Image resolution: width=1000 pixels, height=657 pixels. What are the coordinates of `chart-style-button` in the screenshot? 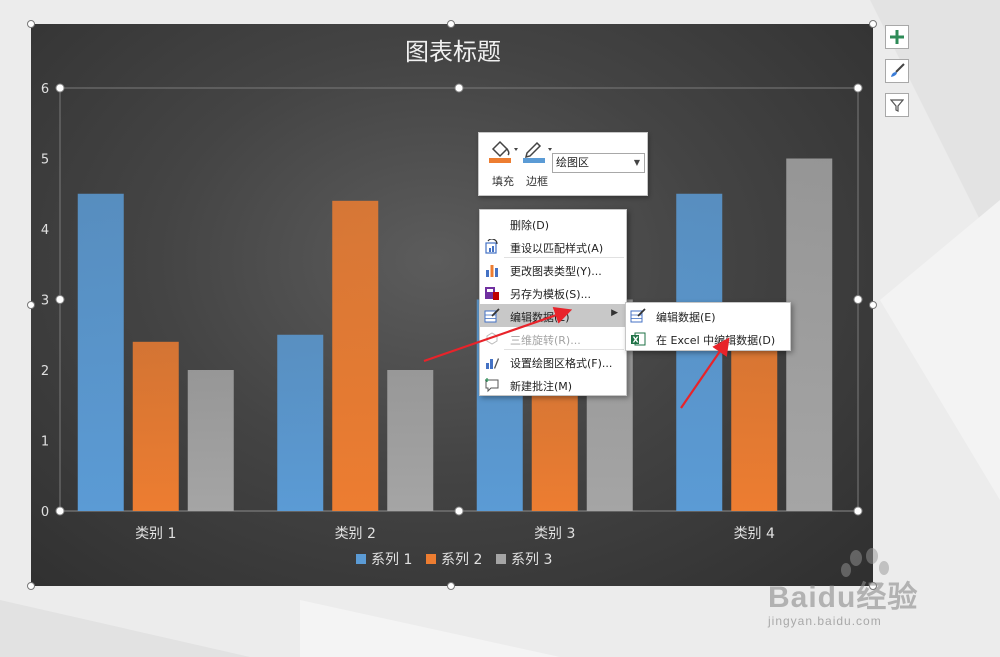 It's located at (897, 71).